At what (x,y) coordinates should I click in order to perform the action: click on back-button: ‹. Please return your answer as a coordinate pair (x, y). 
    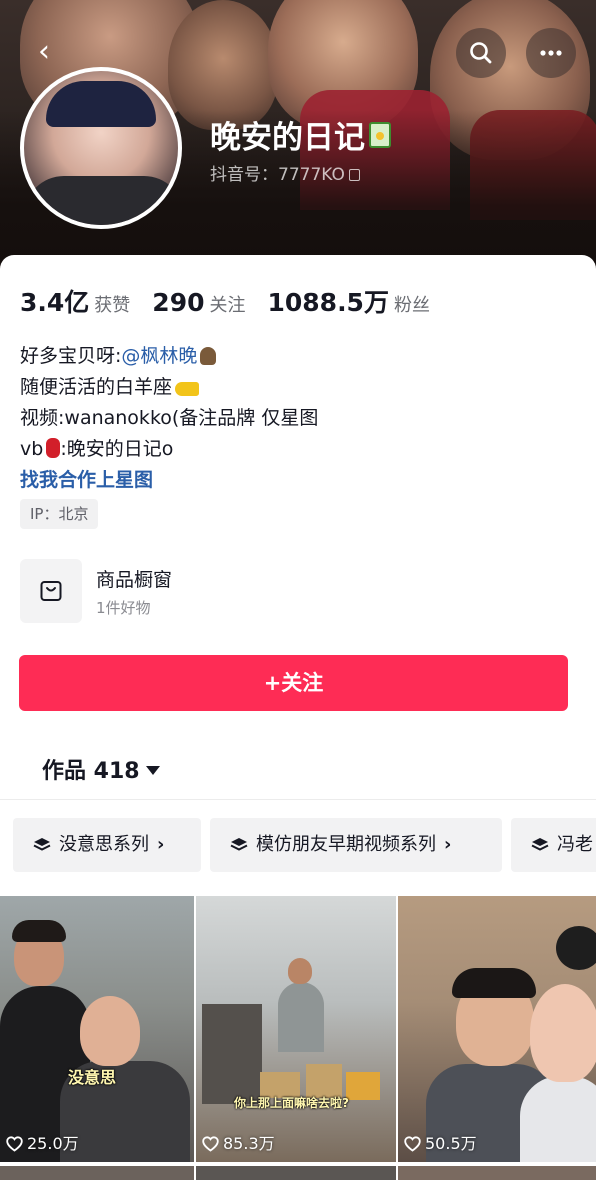
    Looking at the image, I should click on (44, 52).